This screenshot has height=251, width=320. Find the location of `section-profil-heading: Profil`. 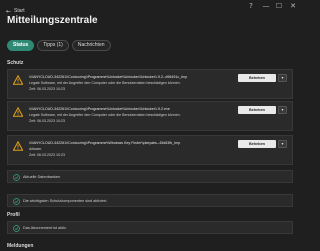

section-profil-heading: Profil is located at coordinates (13, 215).